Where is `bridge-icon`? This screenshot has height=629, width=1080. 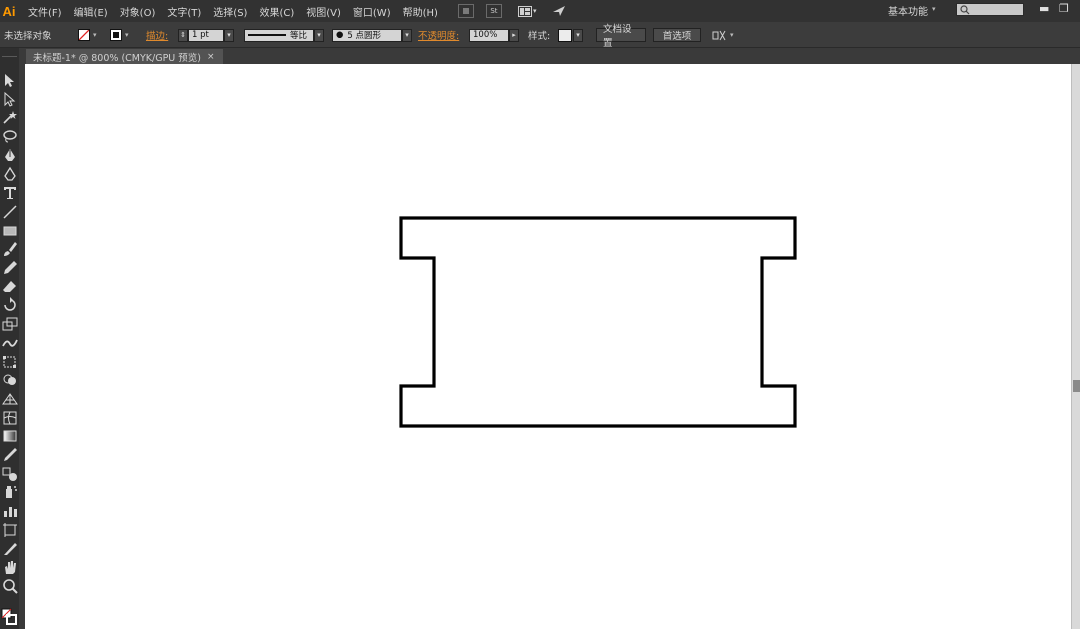
bridge-icon is located at coordinates (465, 11).